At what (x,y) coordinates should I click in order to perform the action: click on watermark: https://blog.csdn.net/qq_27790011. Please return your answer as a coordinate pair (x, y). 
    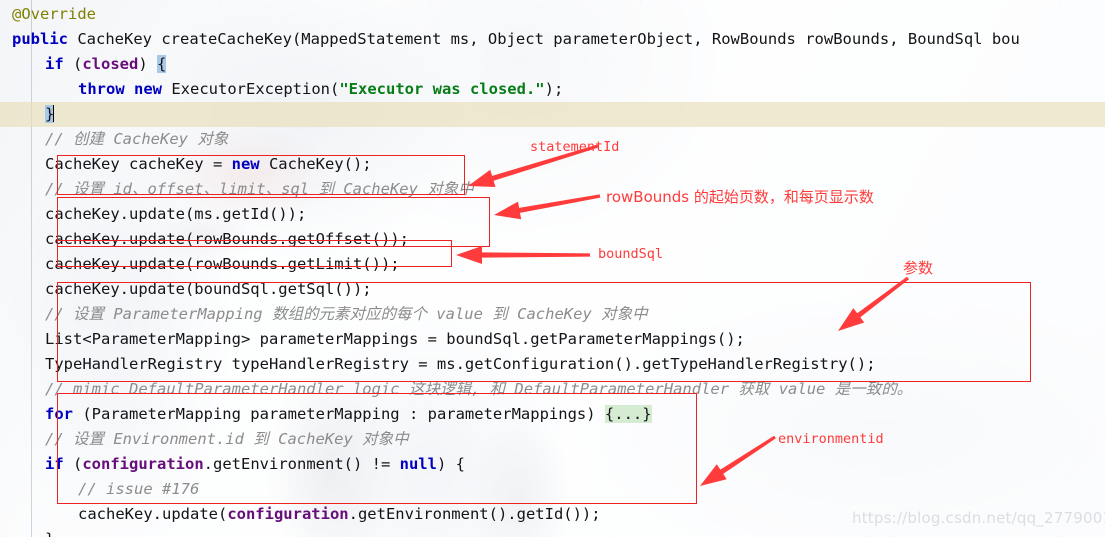
    Looking at the image, I should click on (978, 518).